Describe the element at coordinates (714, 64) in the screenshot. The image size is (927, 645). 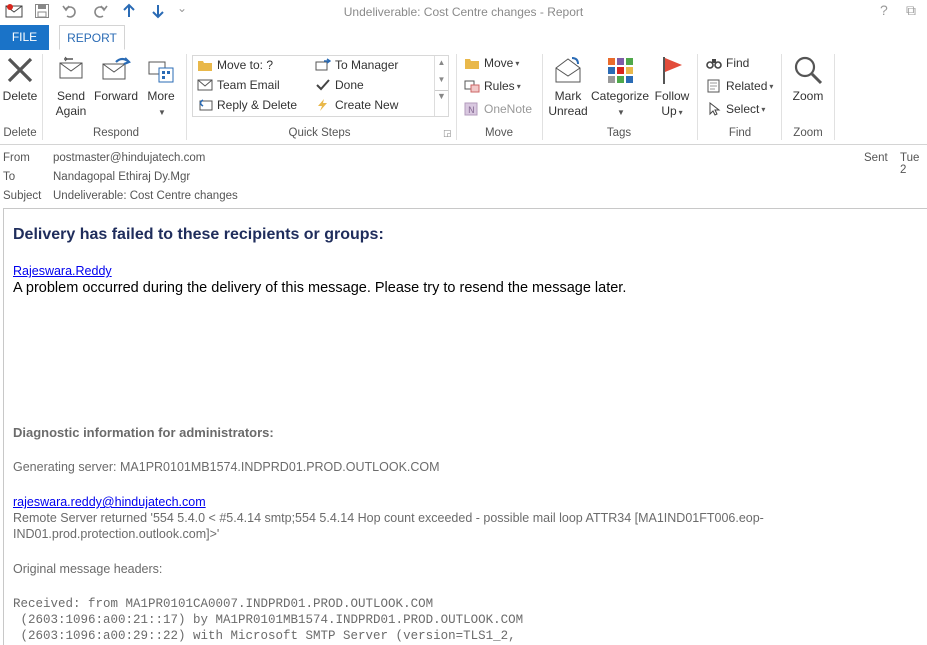
I see `binoculars-icon` at that location.